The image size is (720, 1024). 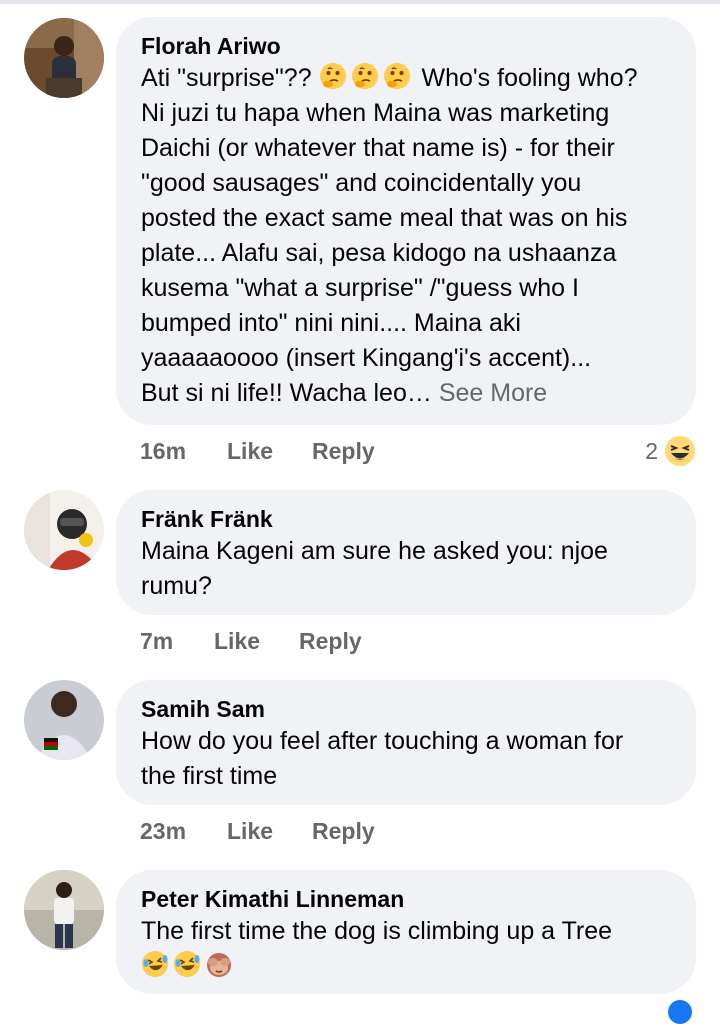 I want to click on comment-text-line: the first time, so click(x=209, y=776).